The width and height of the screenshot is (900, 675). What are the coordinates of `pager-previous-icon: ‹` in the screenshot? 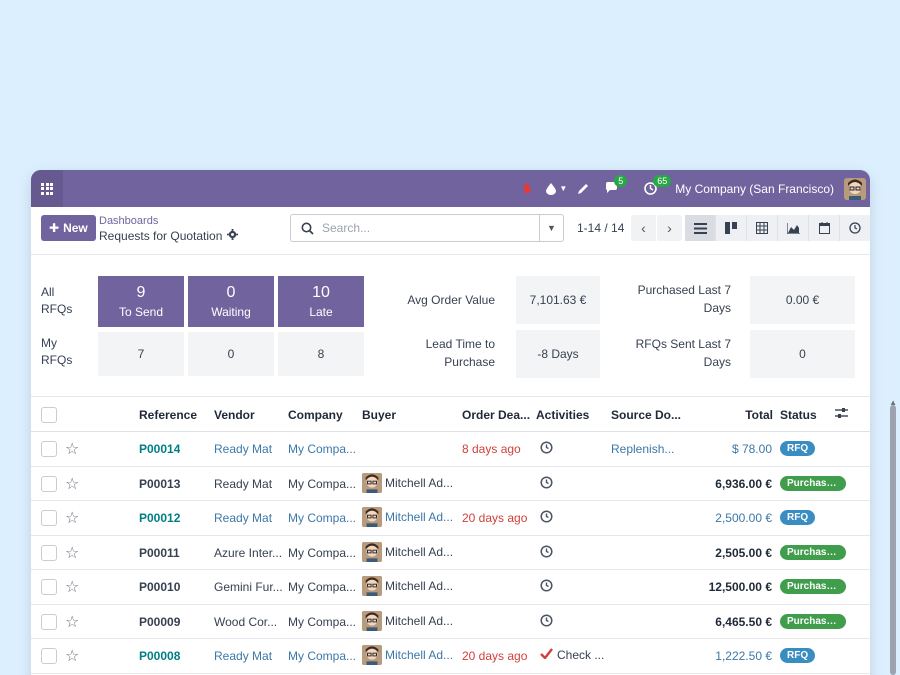 It's located at (643, 228).